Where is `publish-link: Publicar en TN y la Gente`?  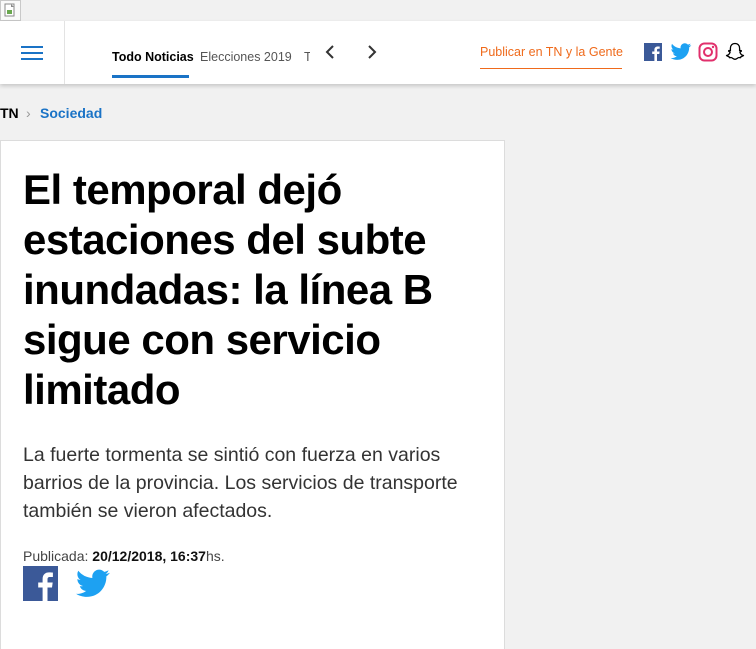
publish-link: Publicar en TN y la Gente is located at coordinates (551, 52).